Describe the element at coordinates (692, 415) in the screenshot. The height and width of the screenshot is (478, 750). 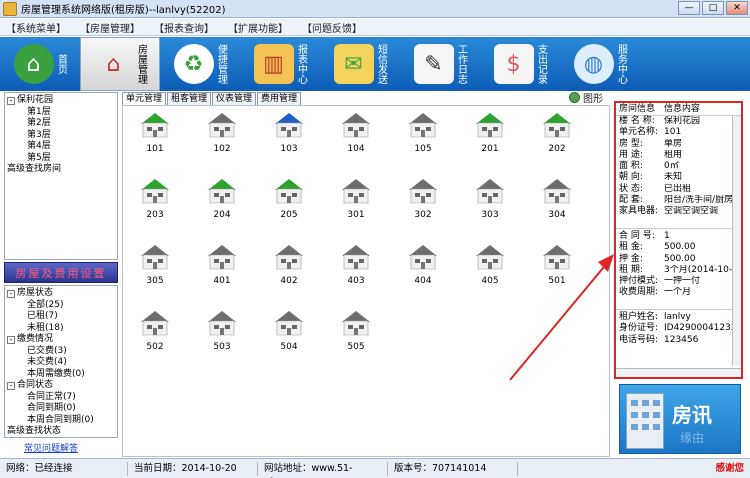
I see `promo-title: 房讯` at that location.